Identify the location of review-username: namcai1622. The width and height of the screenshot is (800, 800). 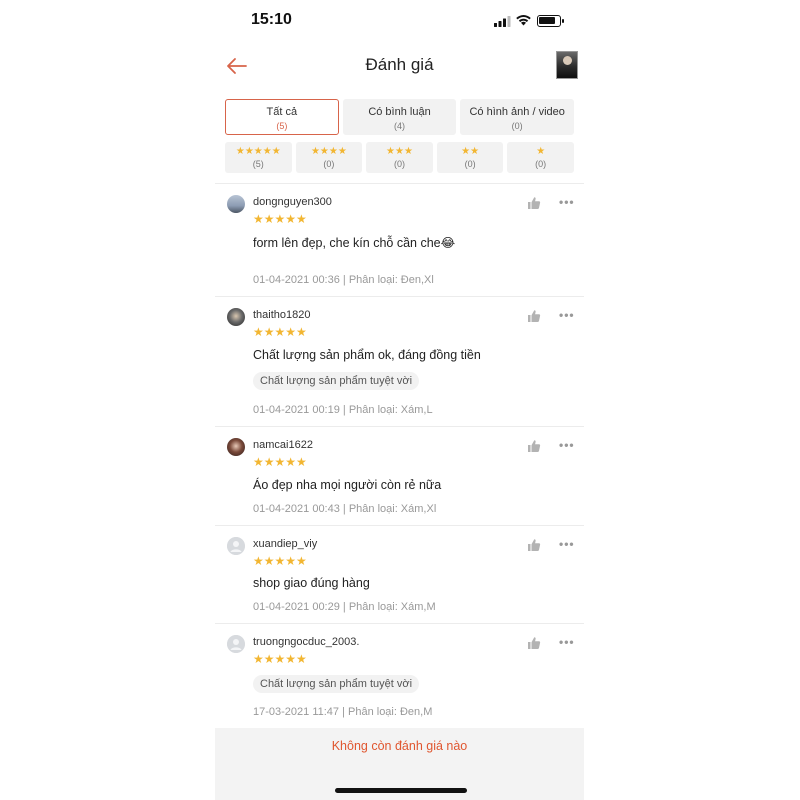
(283, 445).